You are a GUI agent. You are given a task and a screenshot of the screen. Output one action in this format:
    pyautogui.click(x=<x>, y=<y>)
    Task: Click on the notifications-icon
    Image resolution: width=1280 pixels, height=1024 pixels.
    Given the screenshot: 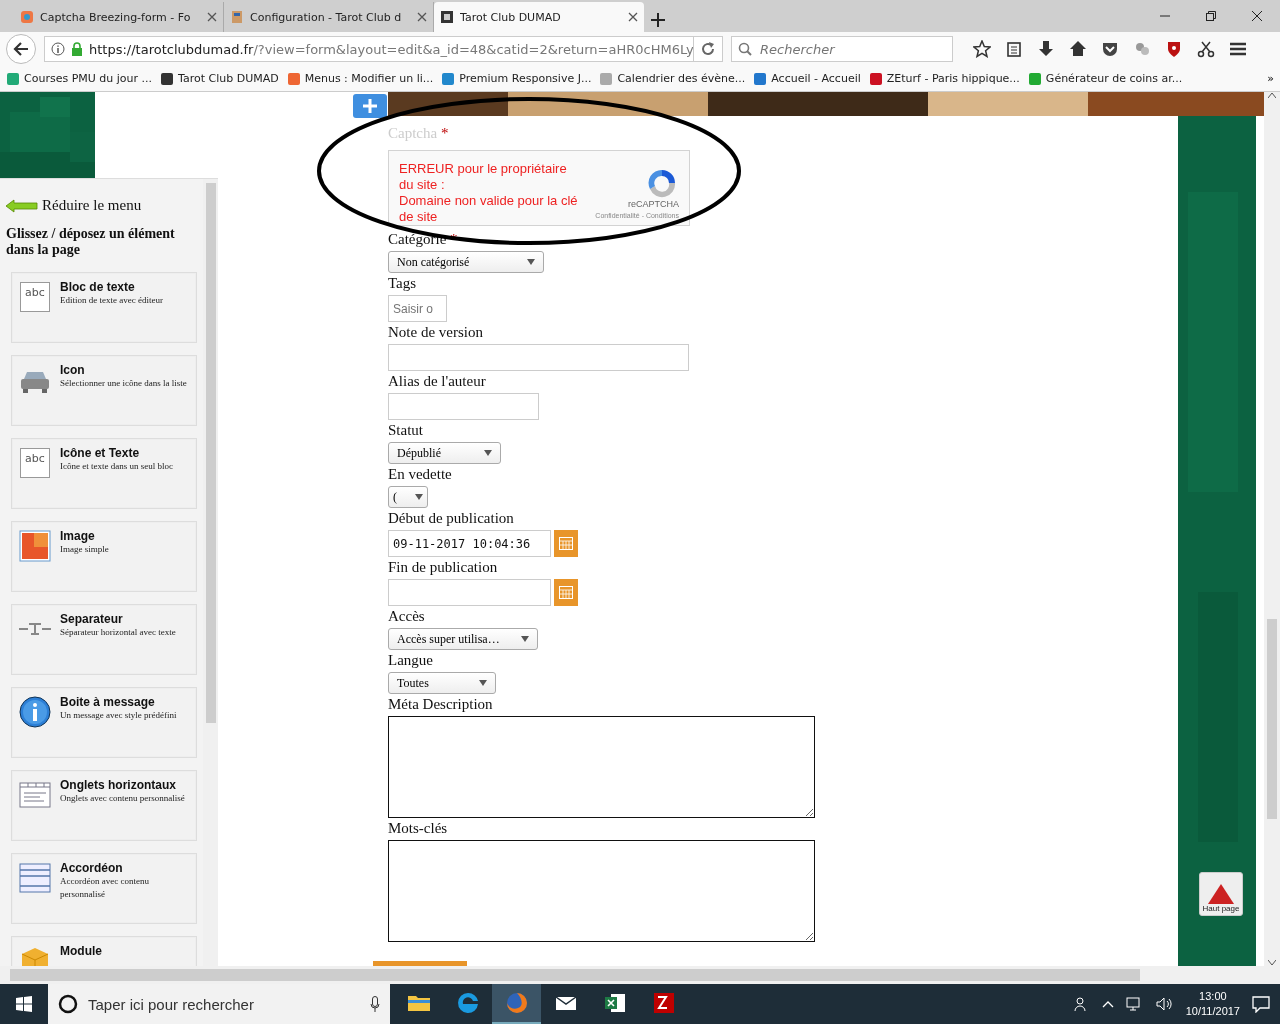 What is the action you would take?
    pyautogui.click(x=1261, y=1004)
    